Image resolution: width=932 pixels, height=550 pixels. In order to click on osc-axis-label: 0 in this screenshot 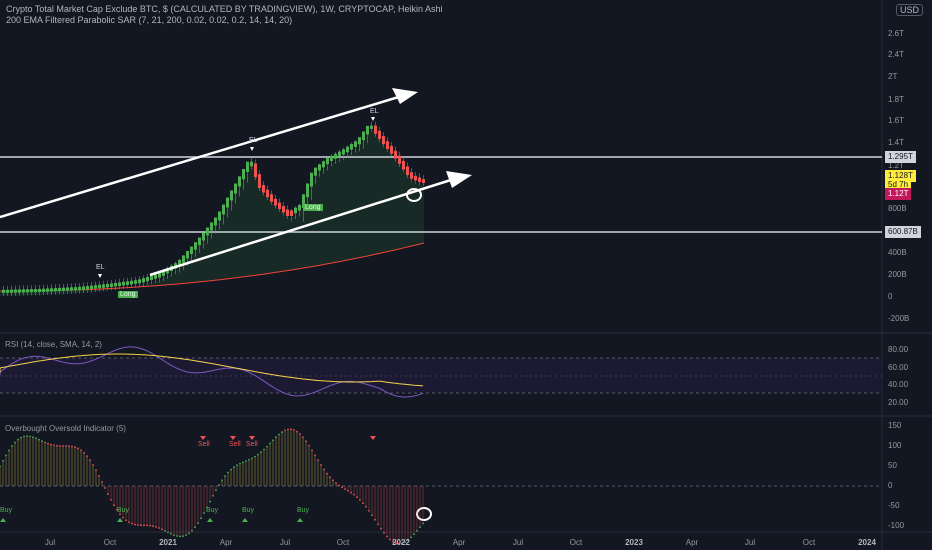, I will do `click(890, 485)`.